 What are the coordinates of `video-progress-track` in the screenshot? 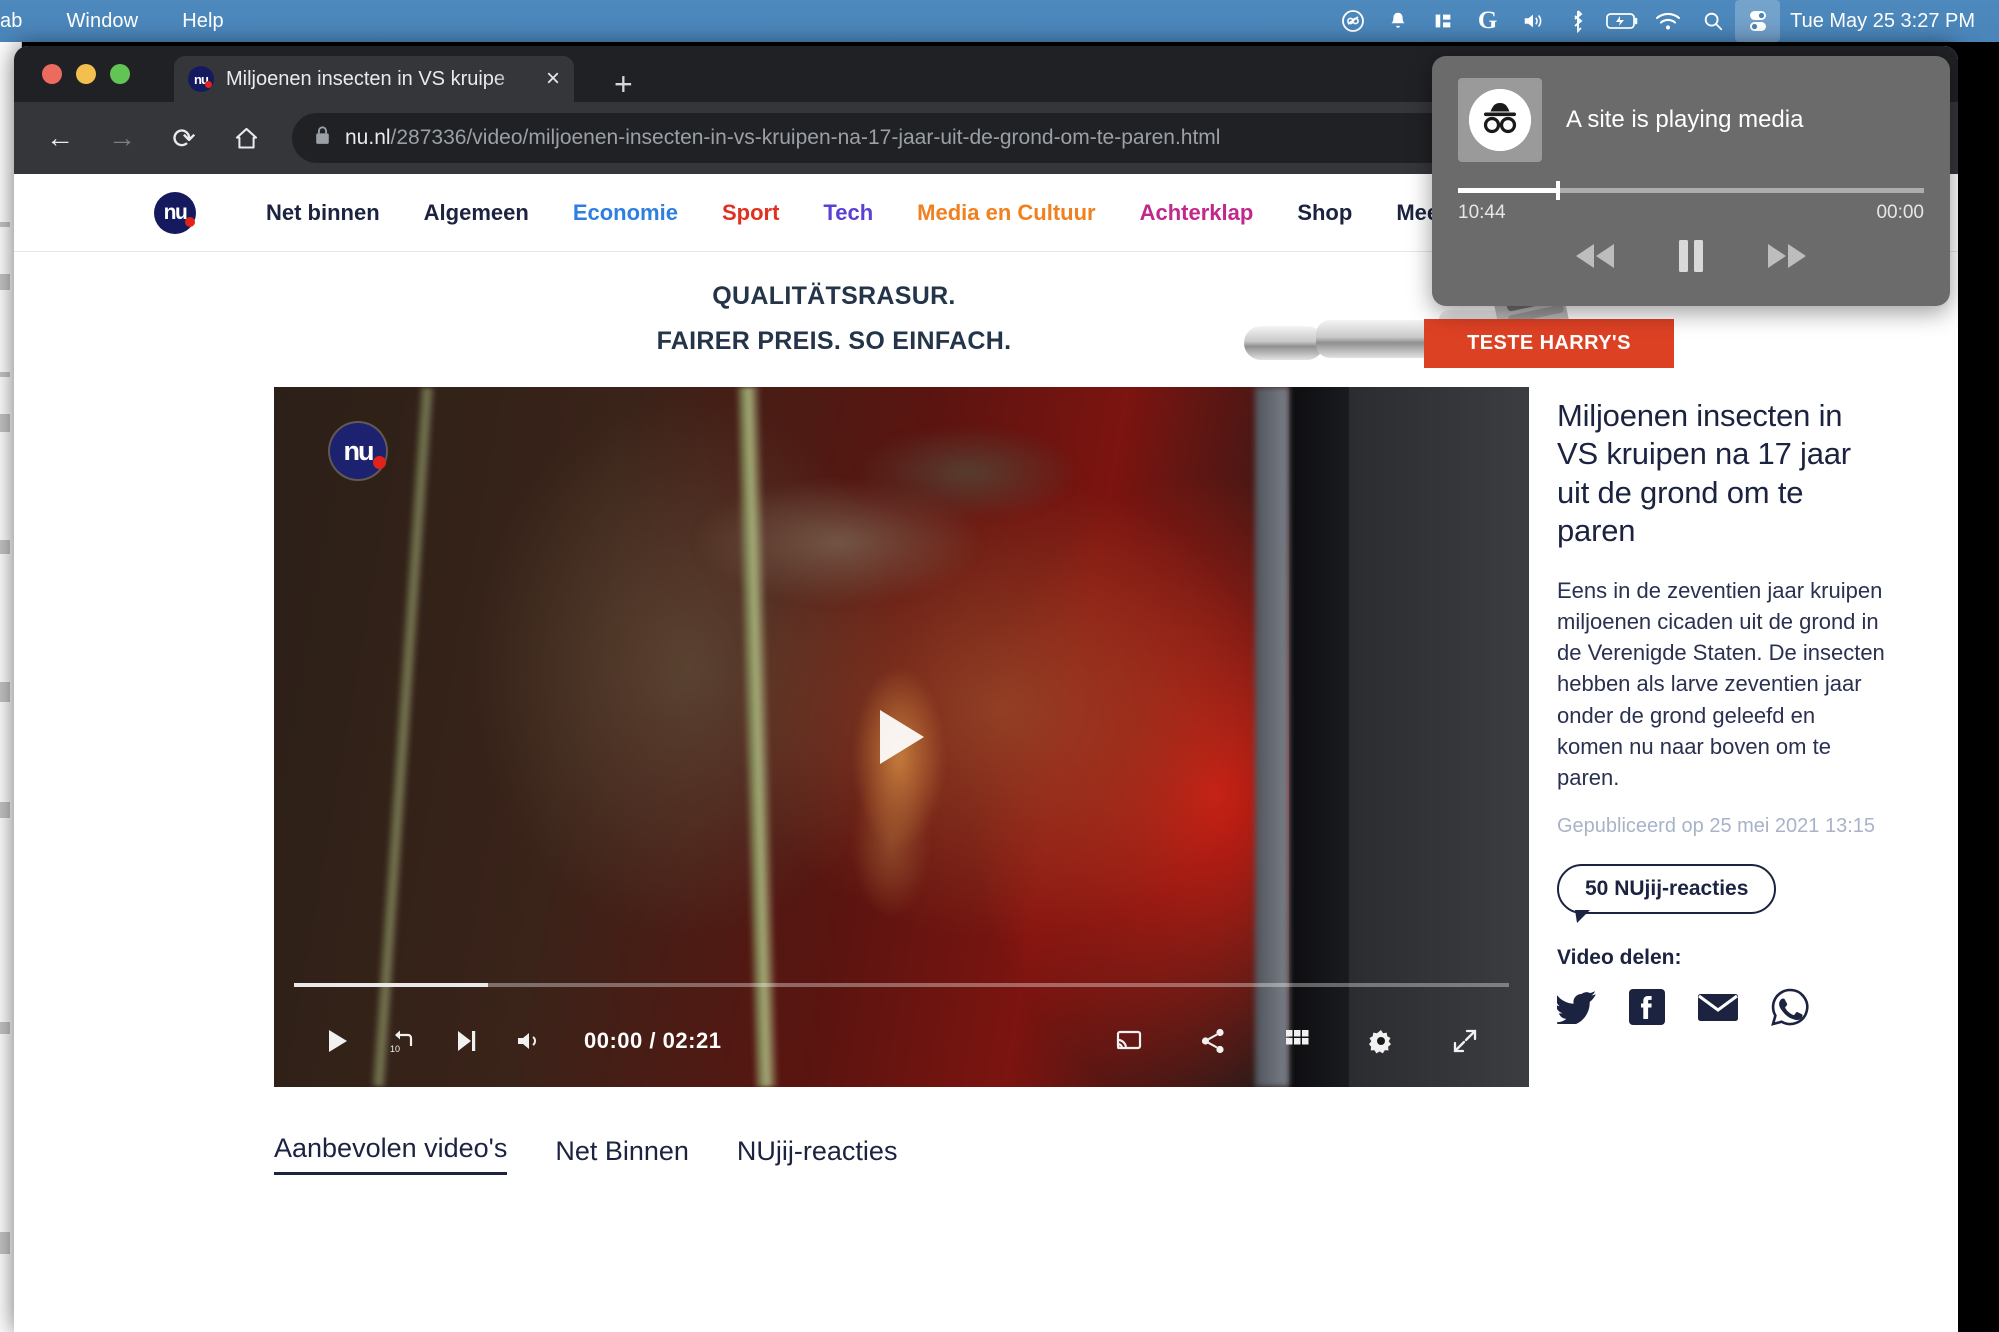 It's located at (901, 985).